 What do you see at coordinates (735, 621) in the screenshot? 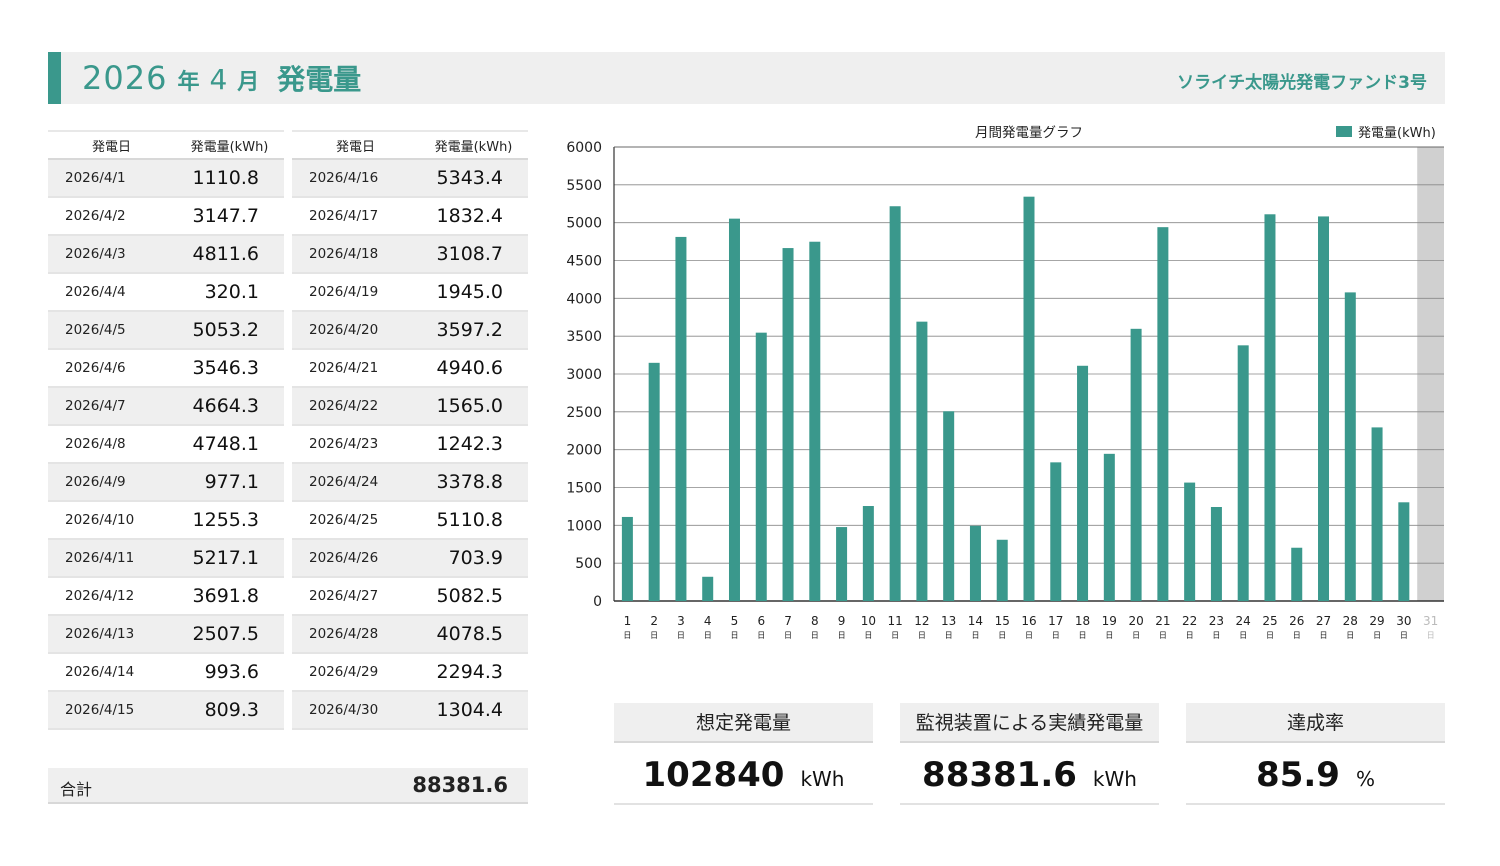
I see `x-tick-label: 5` at bounding box center [735, 621].